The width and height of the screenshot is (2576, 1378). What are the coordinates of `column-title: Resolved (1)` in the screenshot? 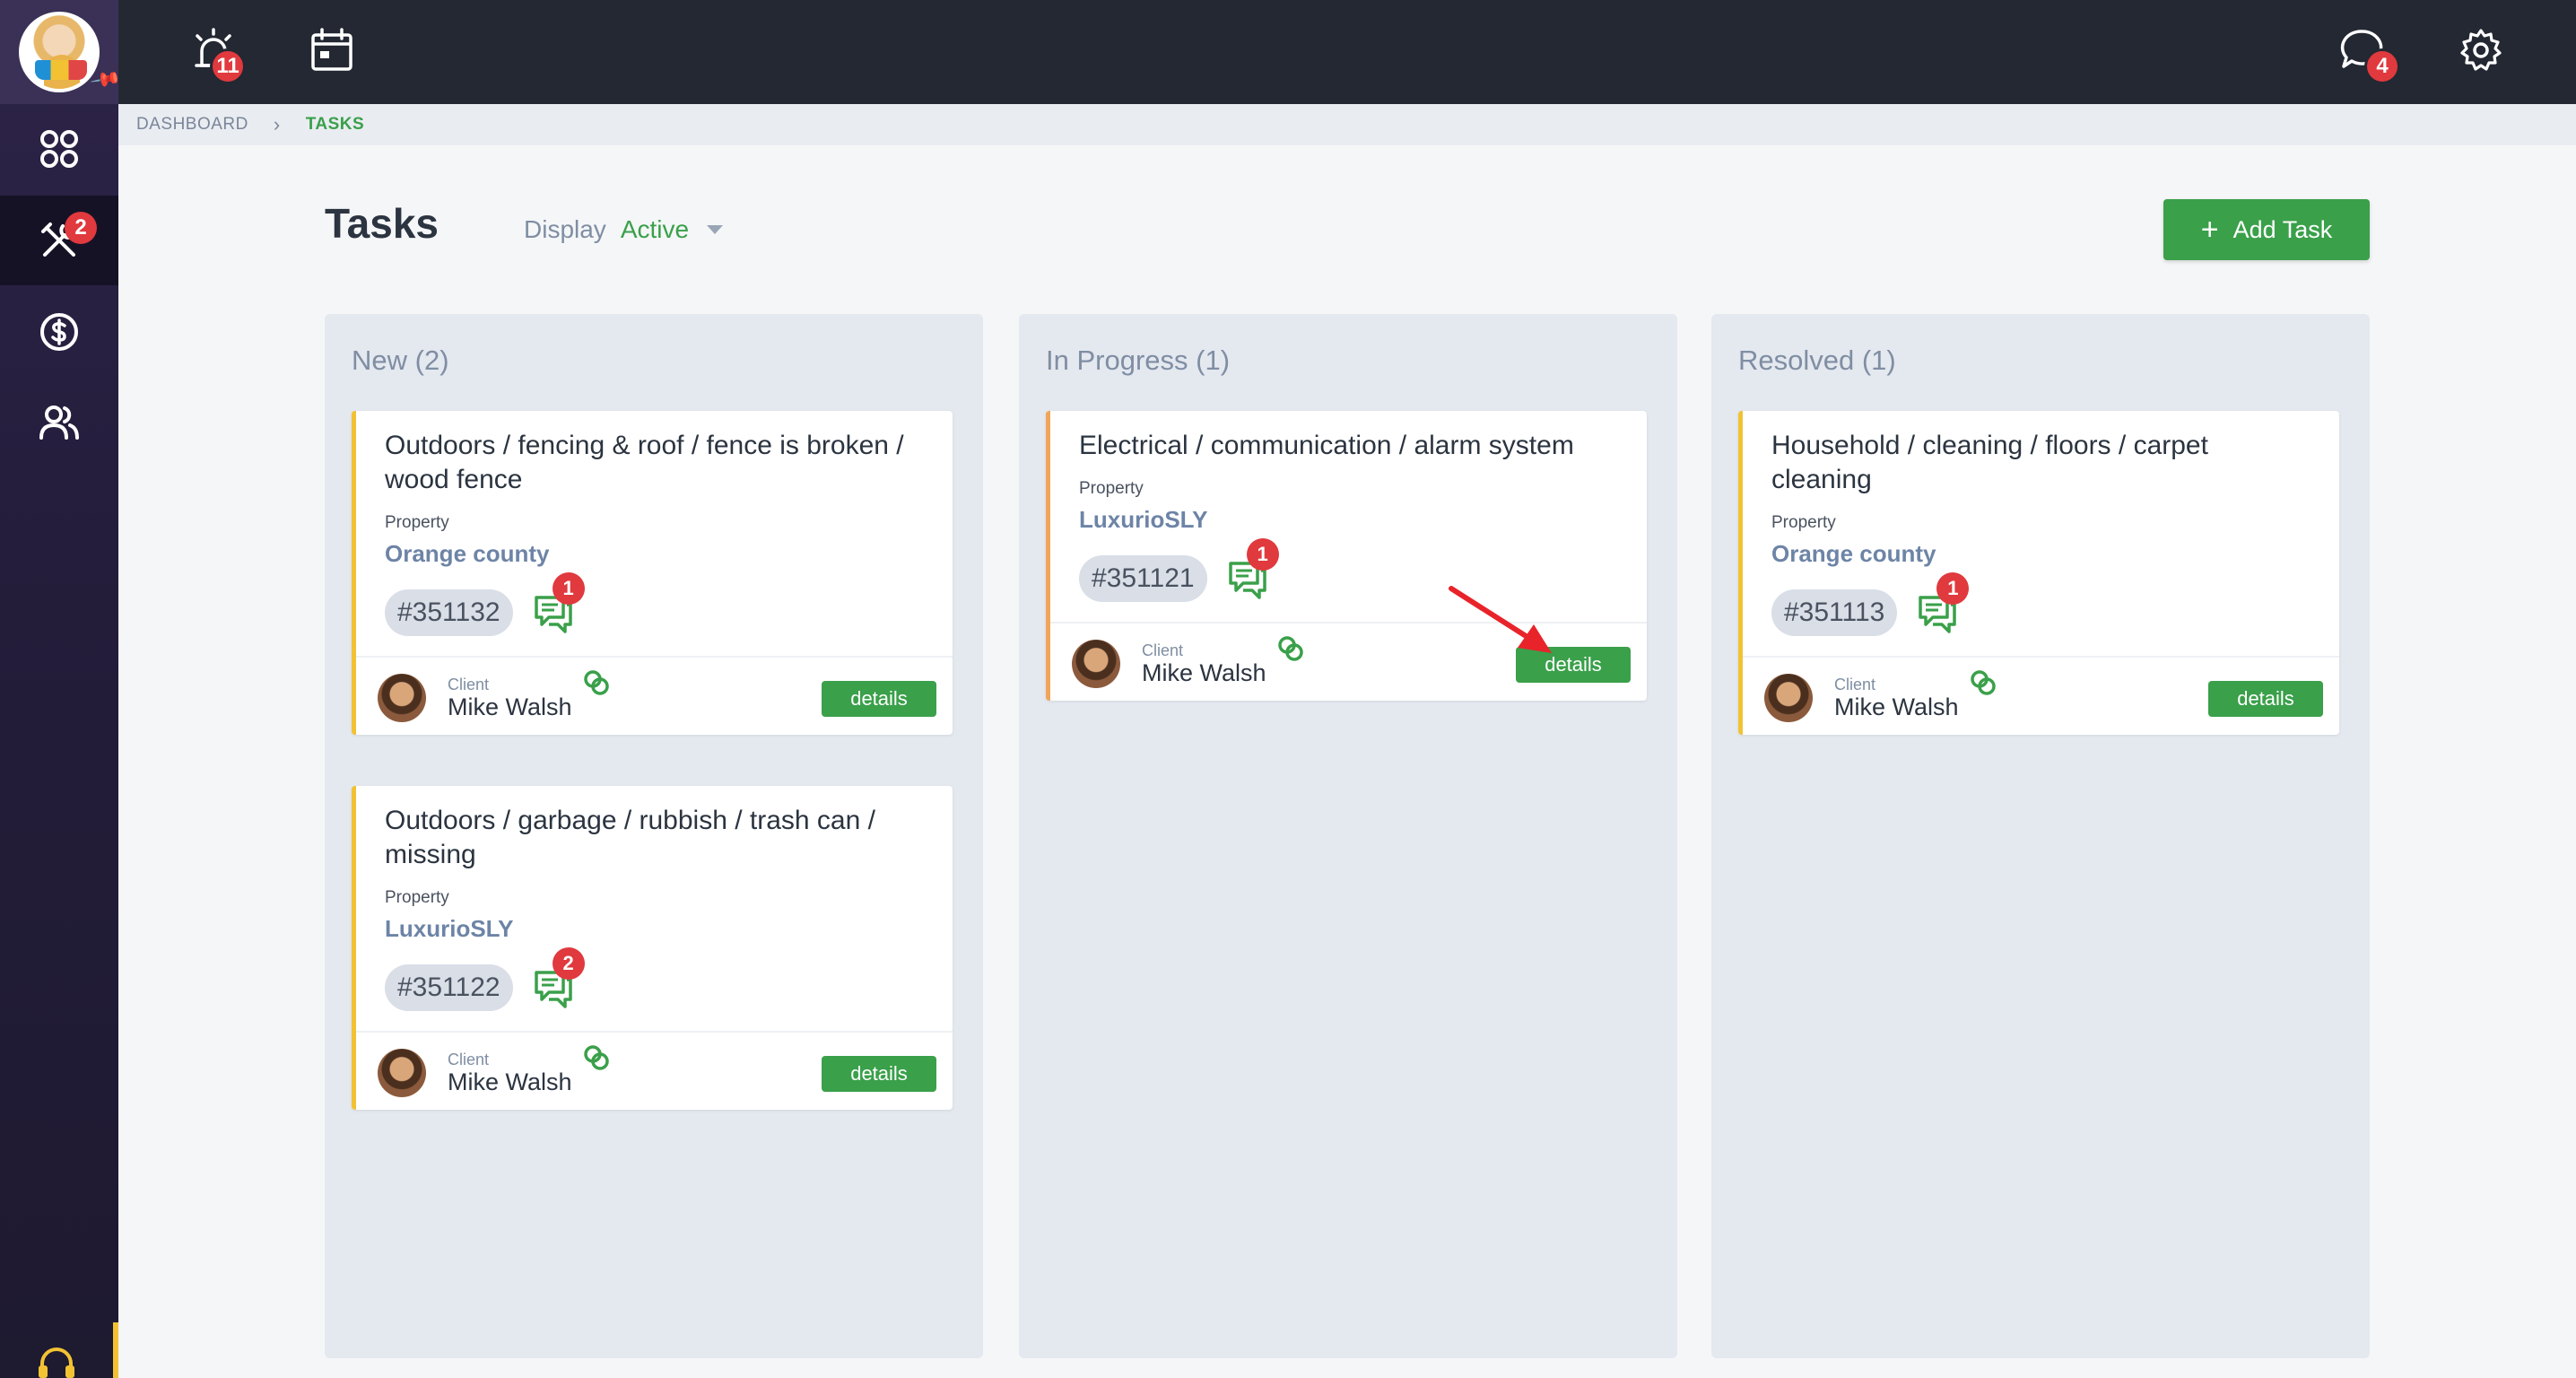 It's located at (1817, 360).